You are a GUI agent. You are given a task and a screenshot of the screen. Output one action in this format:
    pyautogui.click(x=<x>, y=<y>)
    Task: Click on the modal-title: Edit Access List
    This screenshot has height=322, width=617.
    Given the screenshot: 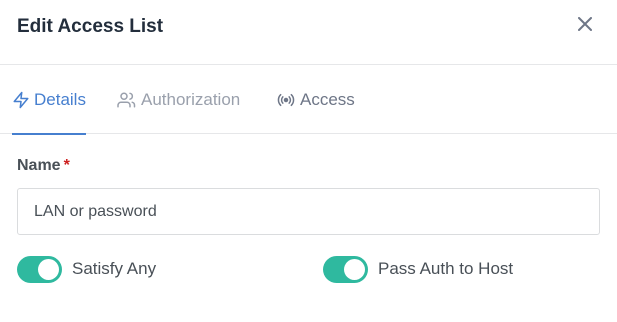 What is the action you would take?
    pyautogui.click(x=90, y=26)
    